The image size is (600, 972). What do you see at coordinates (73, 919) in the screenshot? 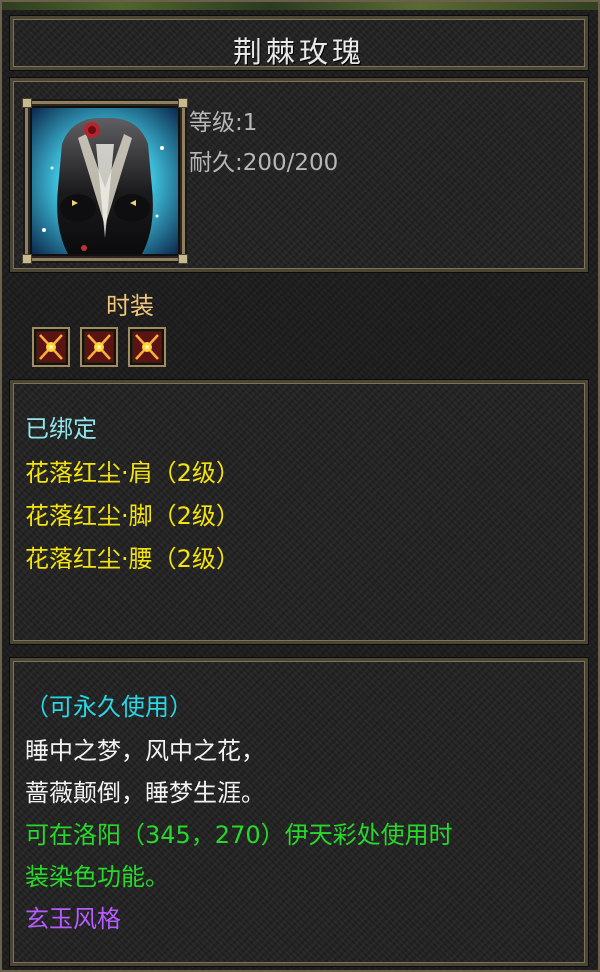
I see `item-style: 玄玉风格` at bounding box center [73, 919].